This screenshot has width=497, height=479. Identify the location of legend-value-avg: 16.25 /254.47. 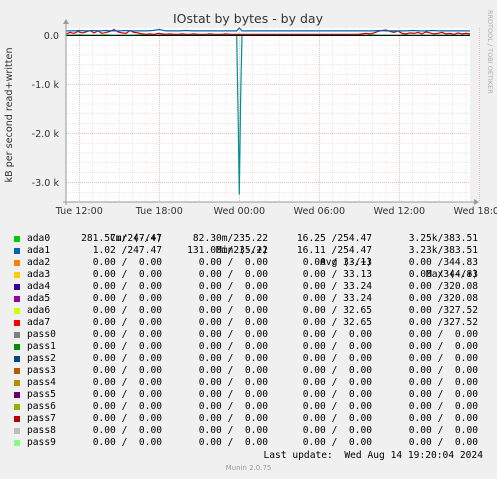
(334, 238).